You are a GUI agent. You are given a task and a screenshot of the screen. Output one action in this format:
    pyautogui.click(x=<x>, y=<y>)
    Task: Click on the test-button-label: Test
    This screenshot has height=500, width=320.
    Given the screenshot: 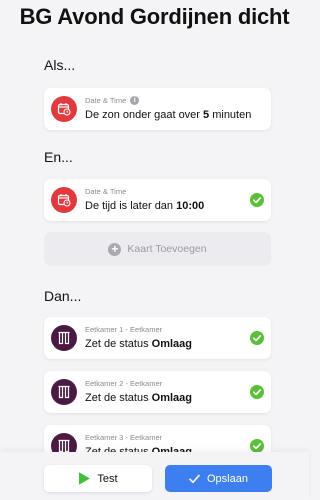 What is the action you would take?
    pyautogui.click(x=107, y=478)
    